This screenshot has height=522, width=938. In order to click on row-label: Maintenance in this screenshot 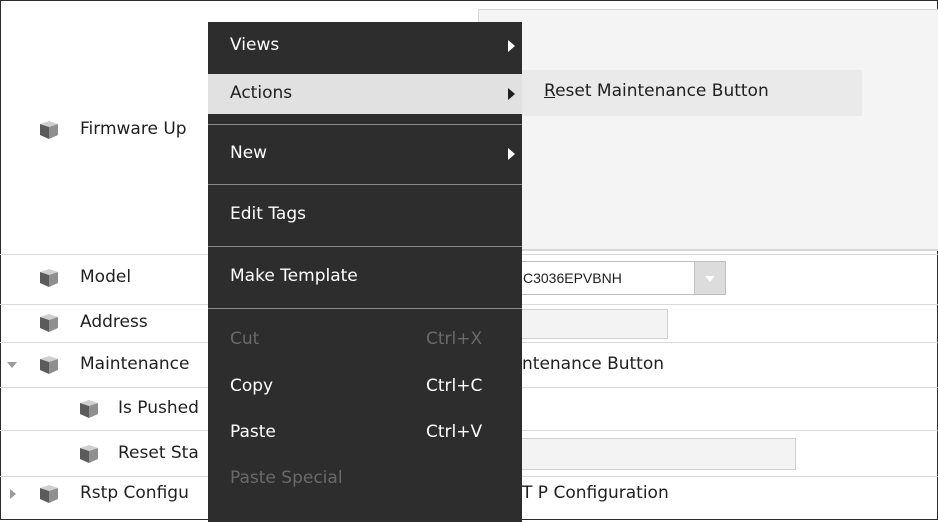, I will do `click(135, 364)`.